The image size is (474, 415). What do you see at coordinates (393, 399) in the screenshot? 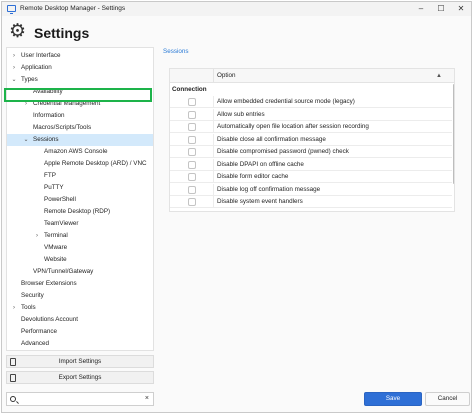
I see `save-button: Save` at bounding box center [393, 399].